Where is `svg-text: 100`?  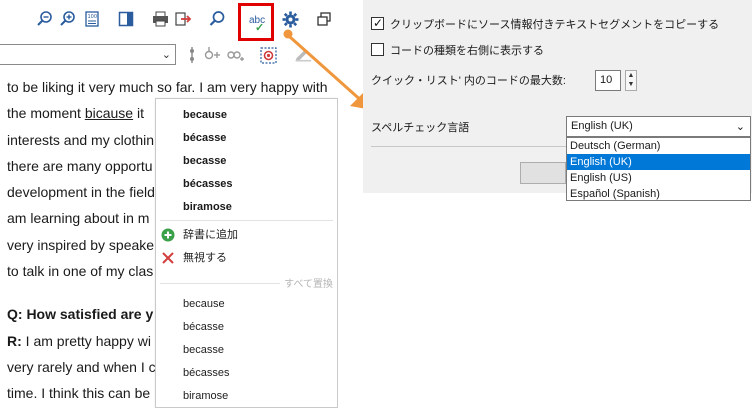 svg-text: 100 is located at coordinates (93, 17).